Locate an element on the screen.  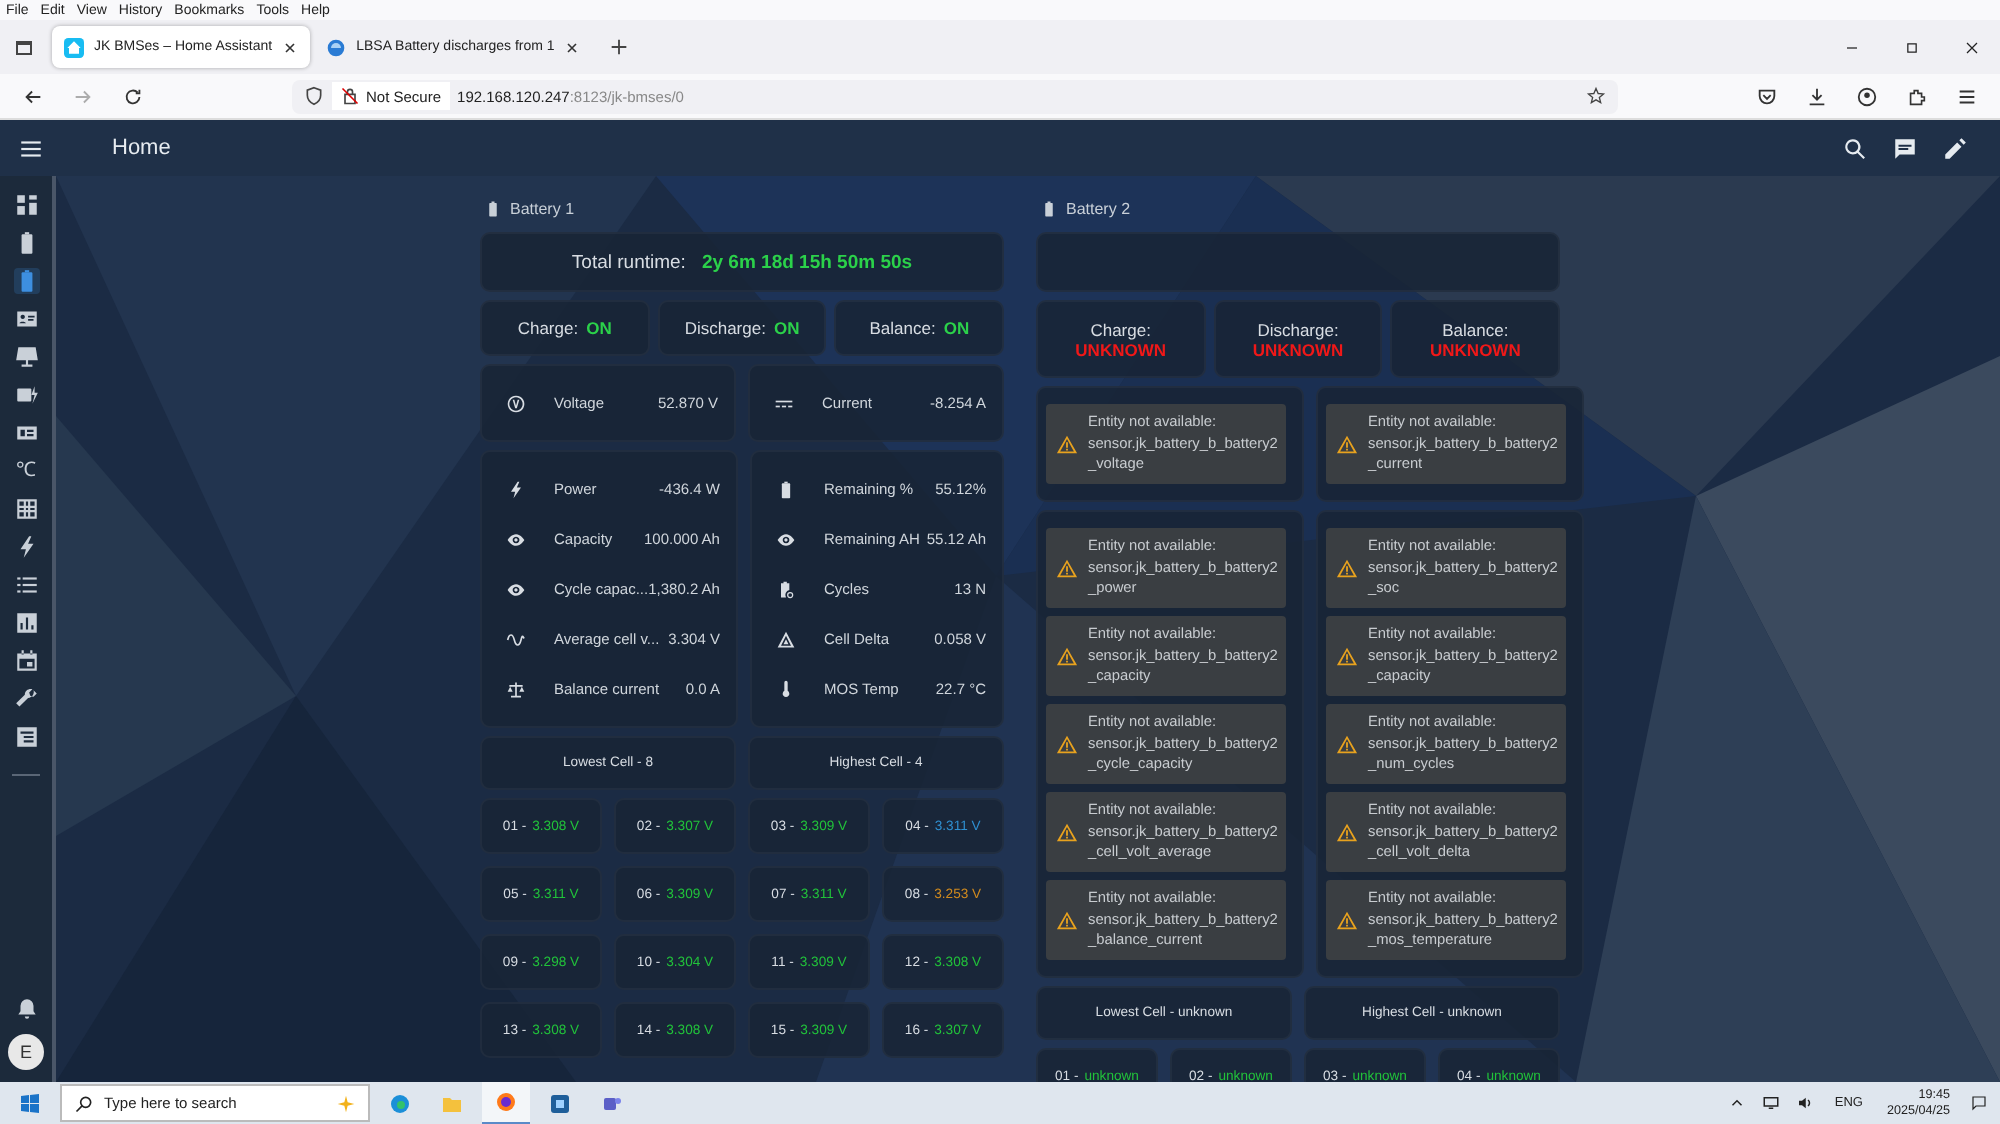
table-icon is located at coordinates (26, 509).